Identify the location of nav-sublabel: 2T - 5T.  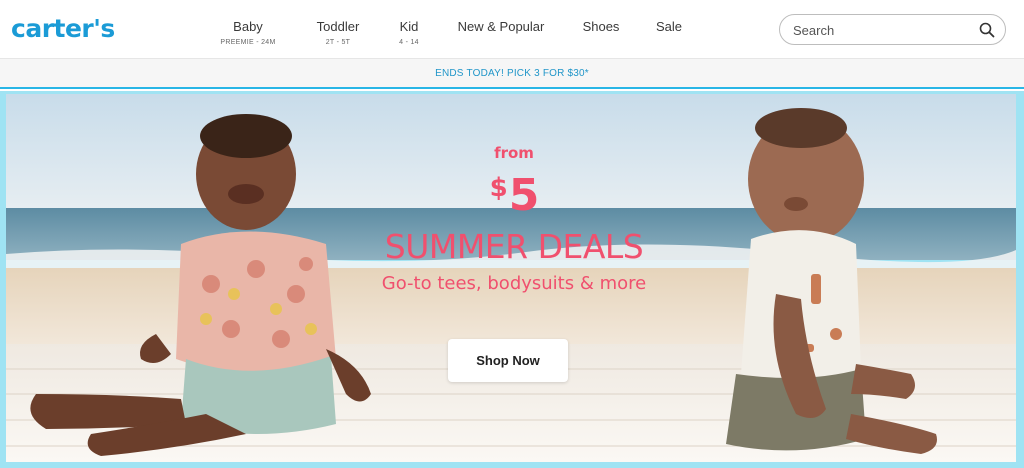
(338, 42).